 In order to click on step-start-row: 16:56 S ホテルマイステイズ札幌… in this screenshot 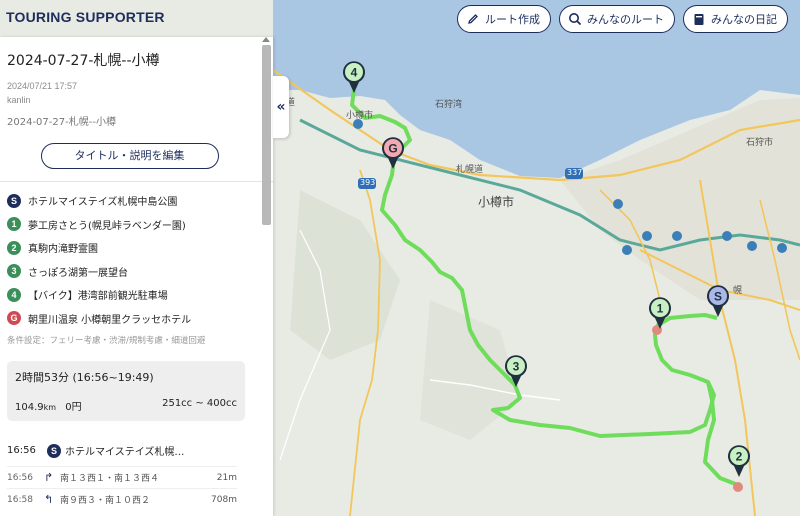, I will do `click(133, 450)`.